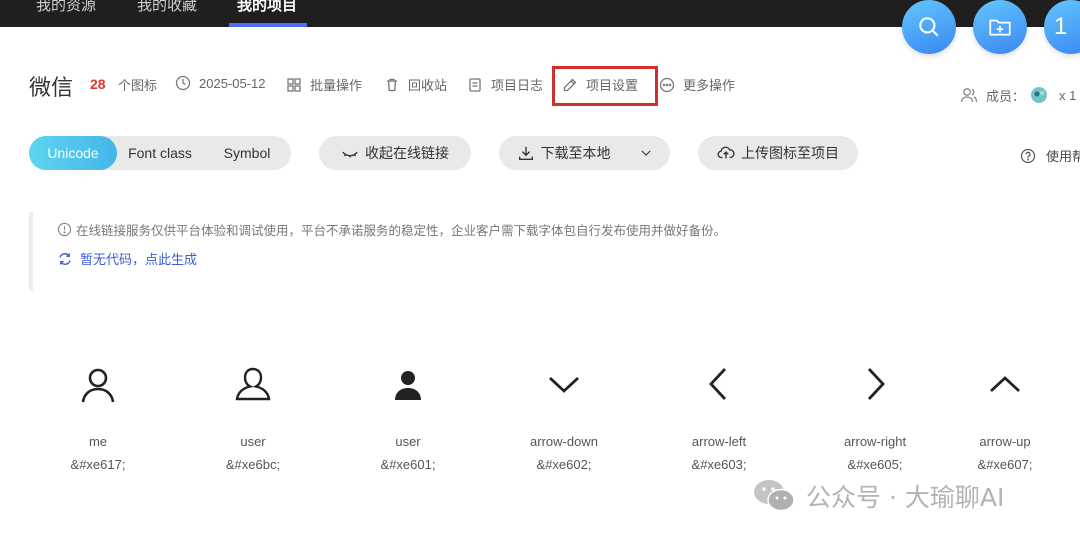  Describe the element at coordinates (726, 152) in the screenshot. I see `cloud-upload-icon` at that location.